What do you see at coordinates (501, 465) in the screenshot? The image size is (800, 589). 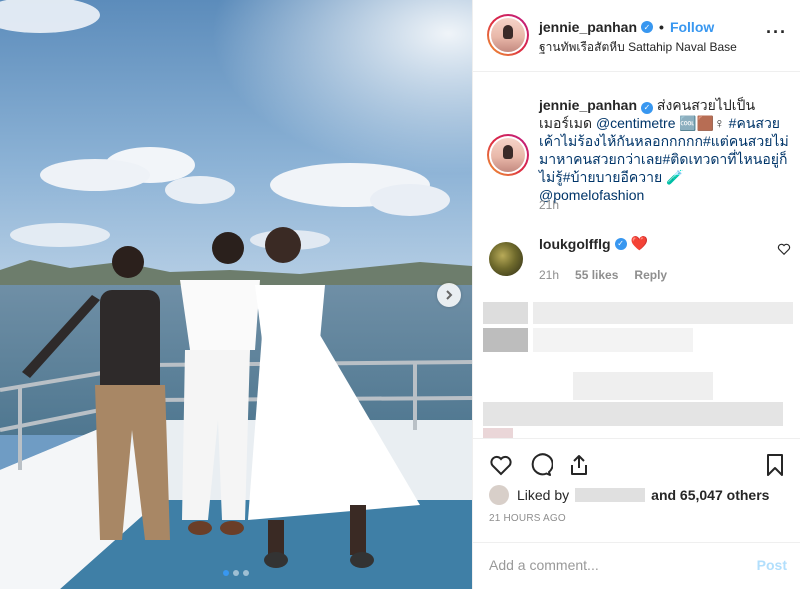 I see `heart-icon` at bounding box center [501, 465].